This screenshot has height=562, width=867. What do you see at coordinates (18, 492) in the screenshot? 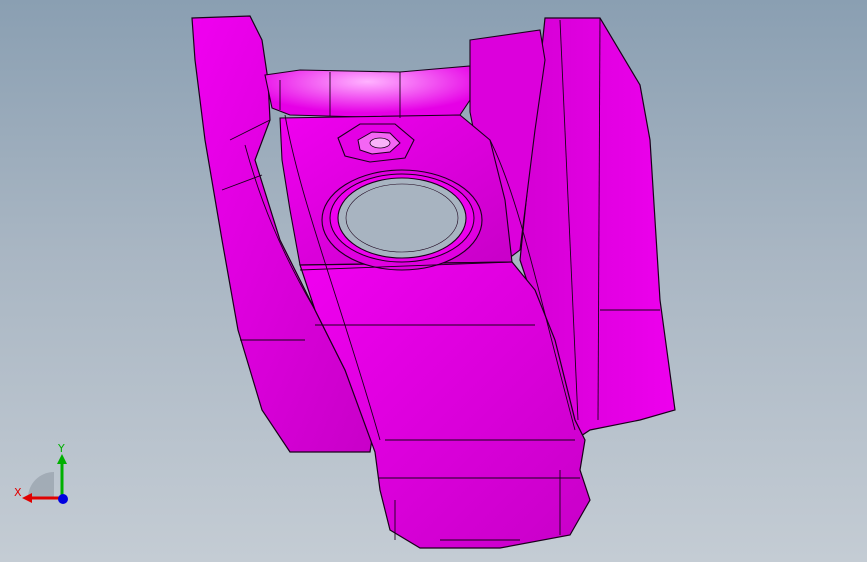
I see `x-axis-label: X` at bounding box center [18, 492].